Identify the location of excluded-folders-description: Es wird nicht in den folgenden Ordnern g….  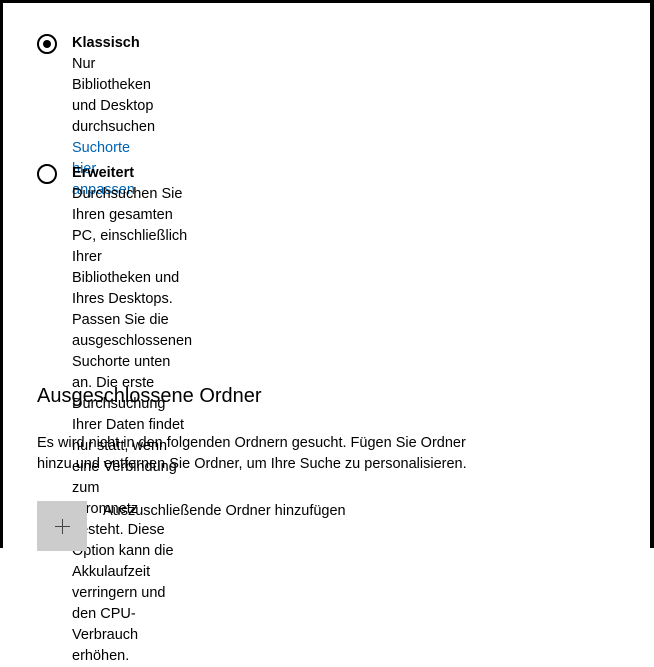
(337, 454).